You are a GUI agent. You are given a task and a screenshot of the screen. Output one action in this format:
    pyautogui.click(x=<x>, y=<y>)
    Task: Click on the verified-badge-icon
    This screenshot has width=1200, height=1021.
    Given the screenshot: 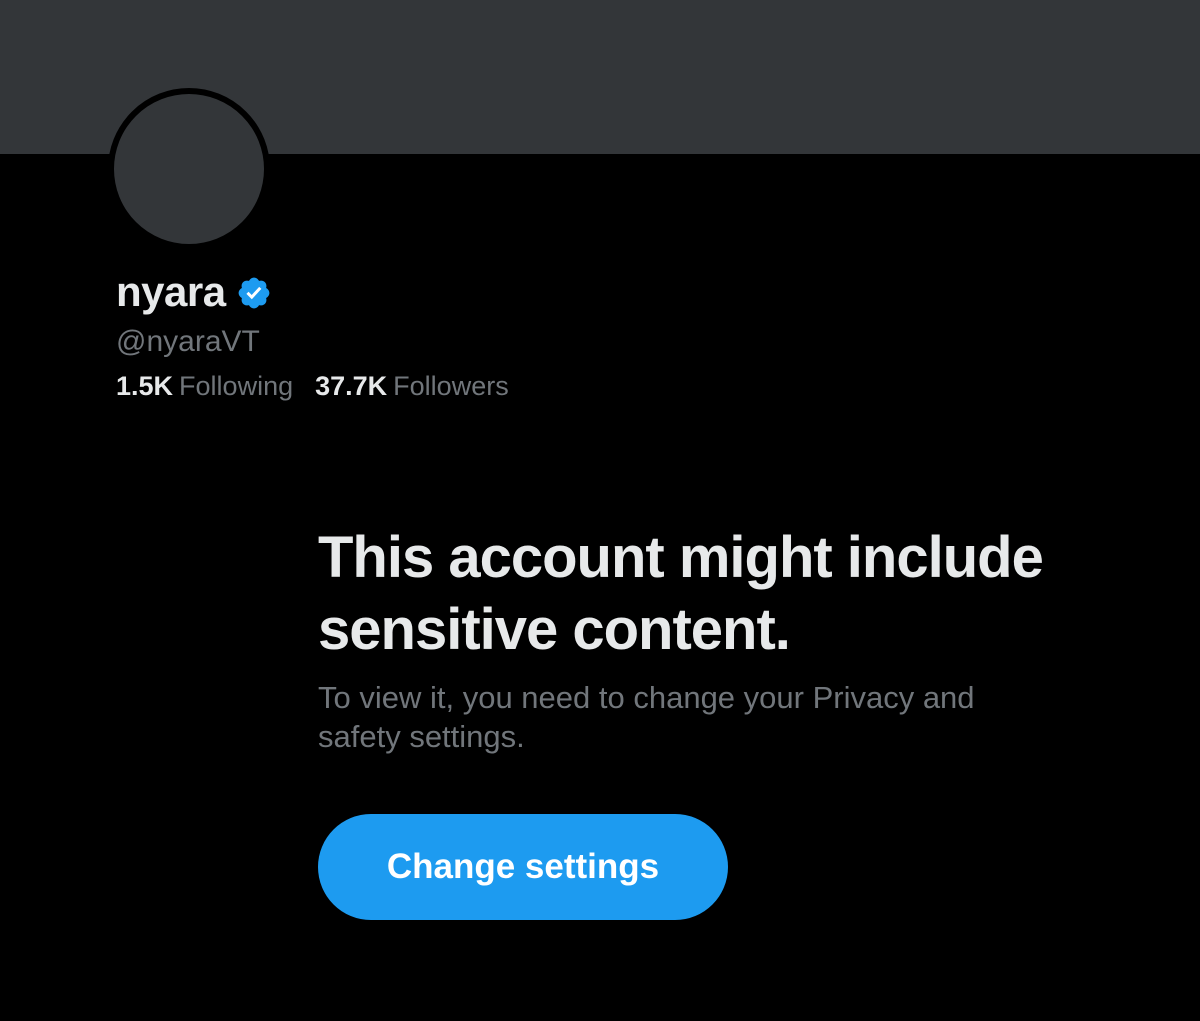 What is the action you would take?
    pyautogui.click(x=253, y=293)
    